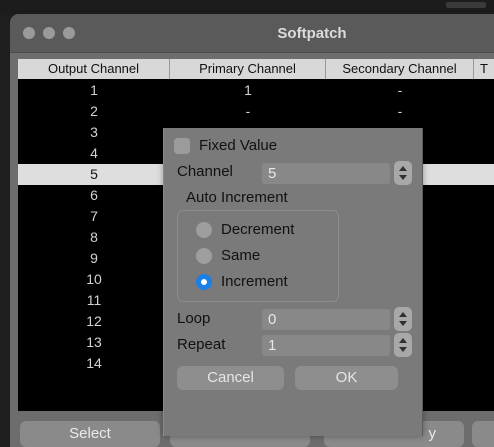  Describe the element at coordinates (94, 300) in the screenshot. I see `cell-output-channel: 11` at that location.